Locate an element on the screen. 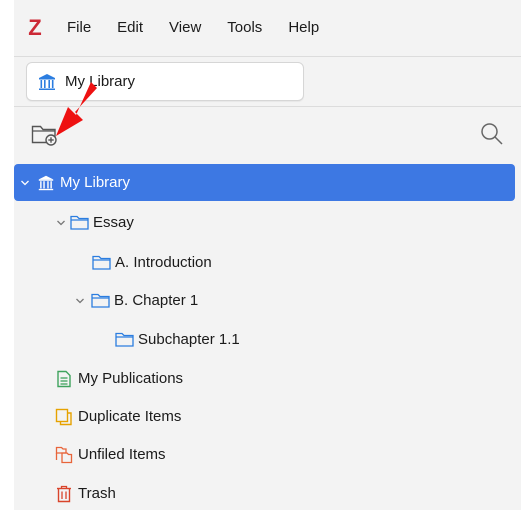 This screenshot has height=512, width=521. search-icon is located at coordinates (492, 134).